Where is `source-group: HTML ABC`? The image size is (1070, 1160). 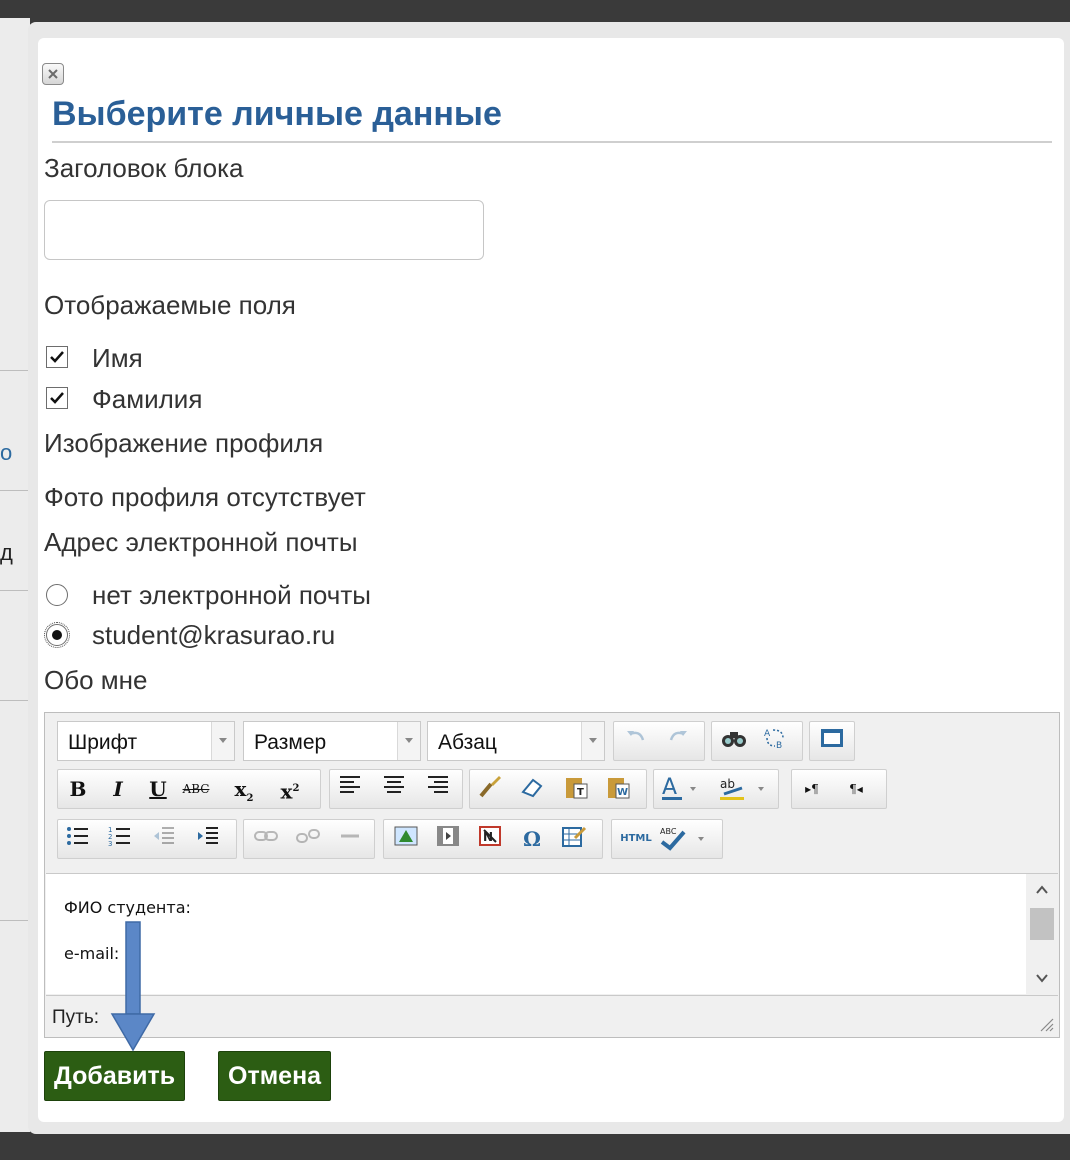
source-group: HTML ABC is located at coordinates (667, 839).